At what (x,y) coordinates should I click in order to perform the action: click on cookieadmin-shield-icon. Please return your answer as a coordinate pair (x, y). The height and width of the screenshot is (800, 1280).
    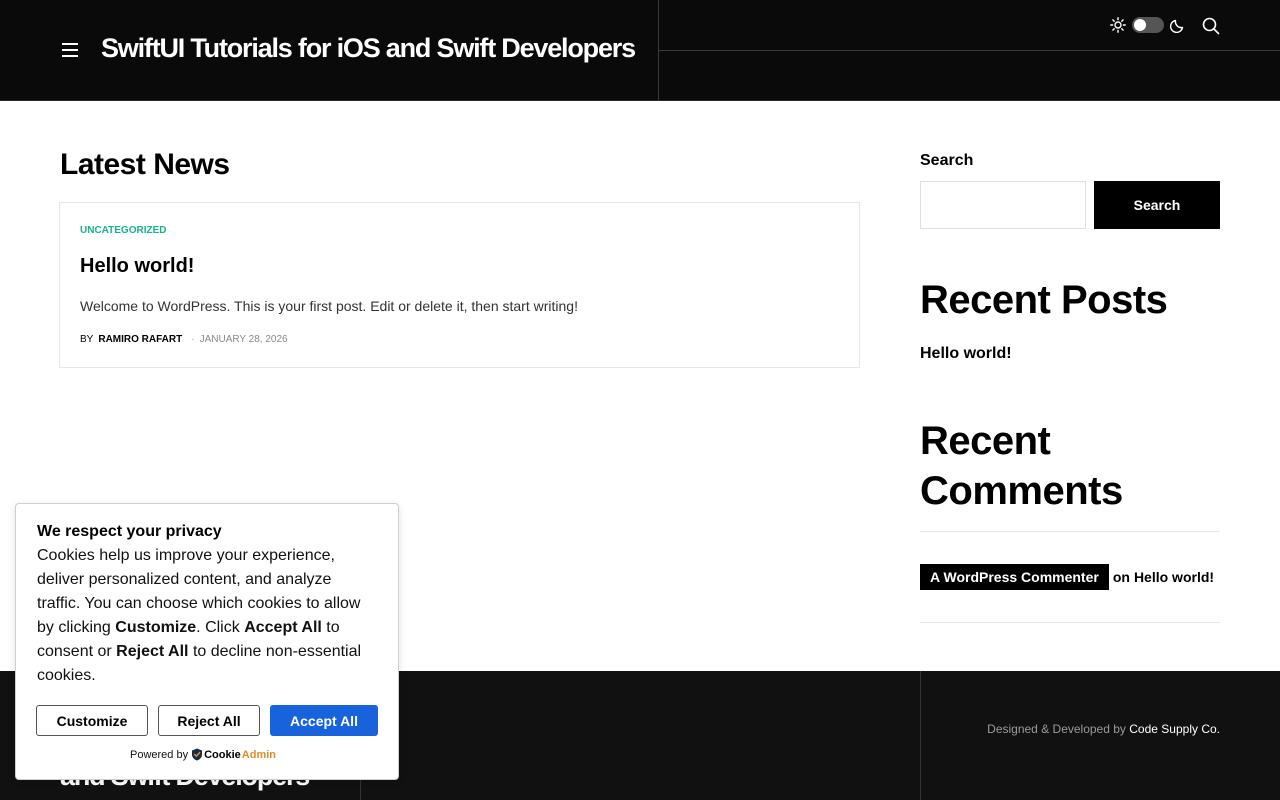
    Looking at the image, I should click on (197, 754).